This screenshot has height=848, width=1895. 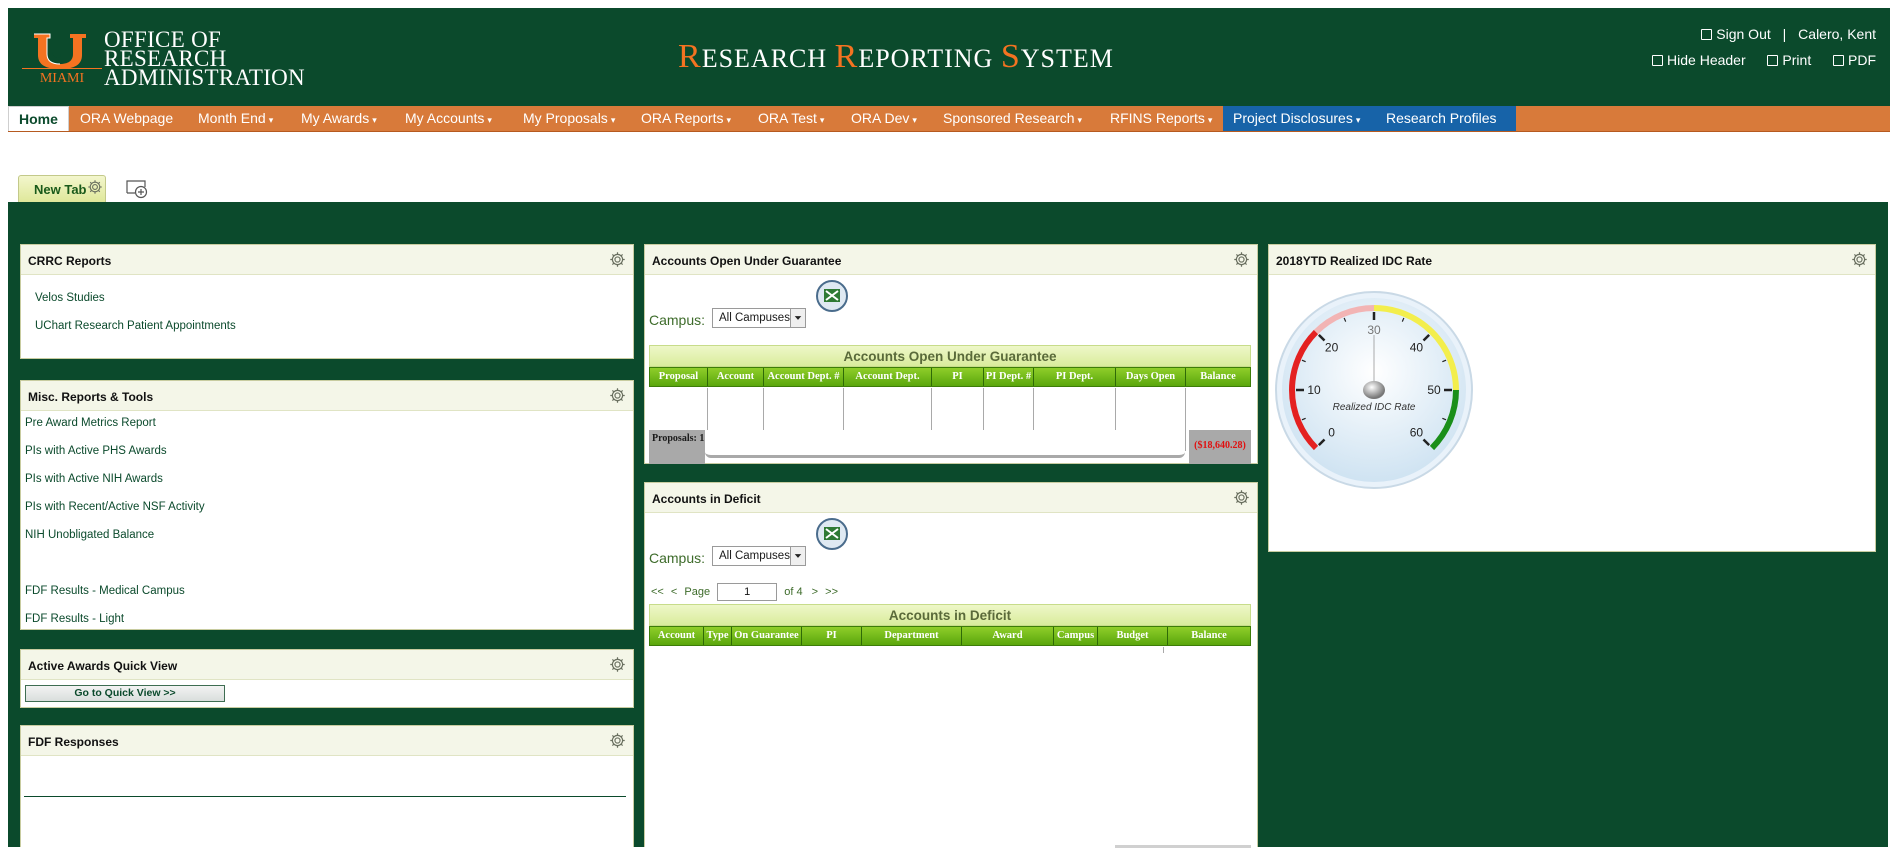 I want to click on title-word: EPORTING, so click(x=929, y=58).